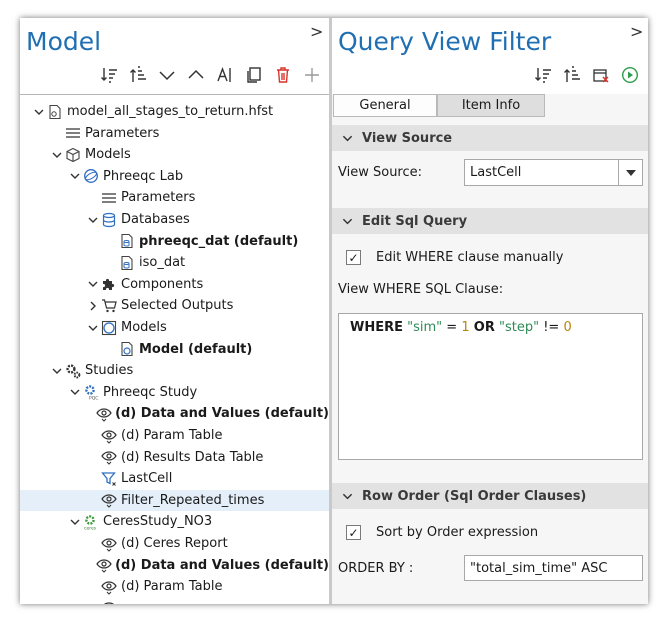  I want to click on copy-icon, so click(253, 75).